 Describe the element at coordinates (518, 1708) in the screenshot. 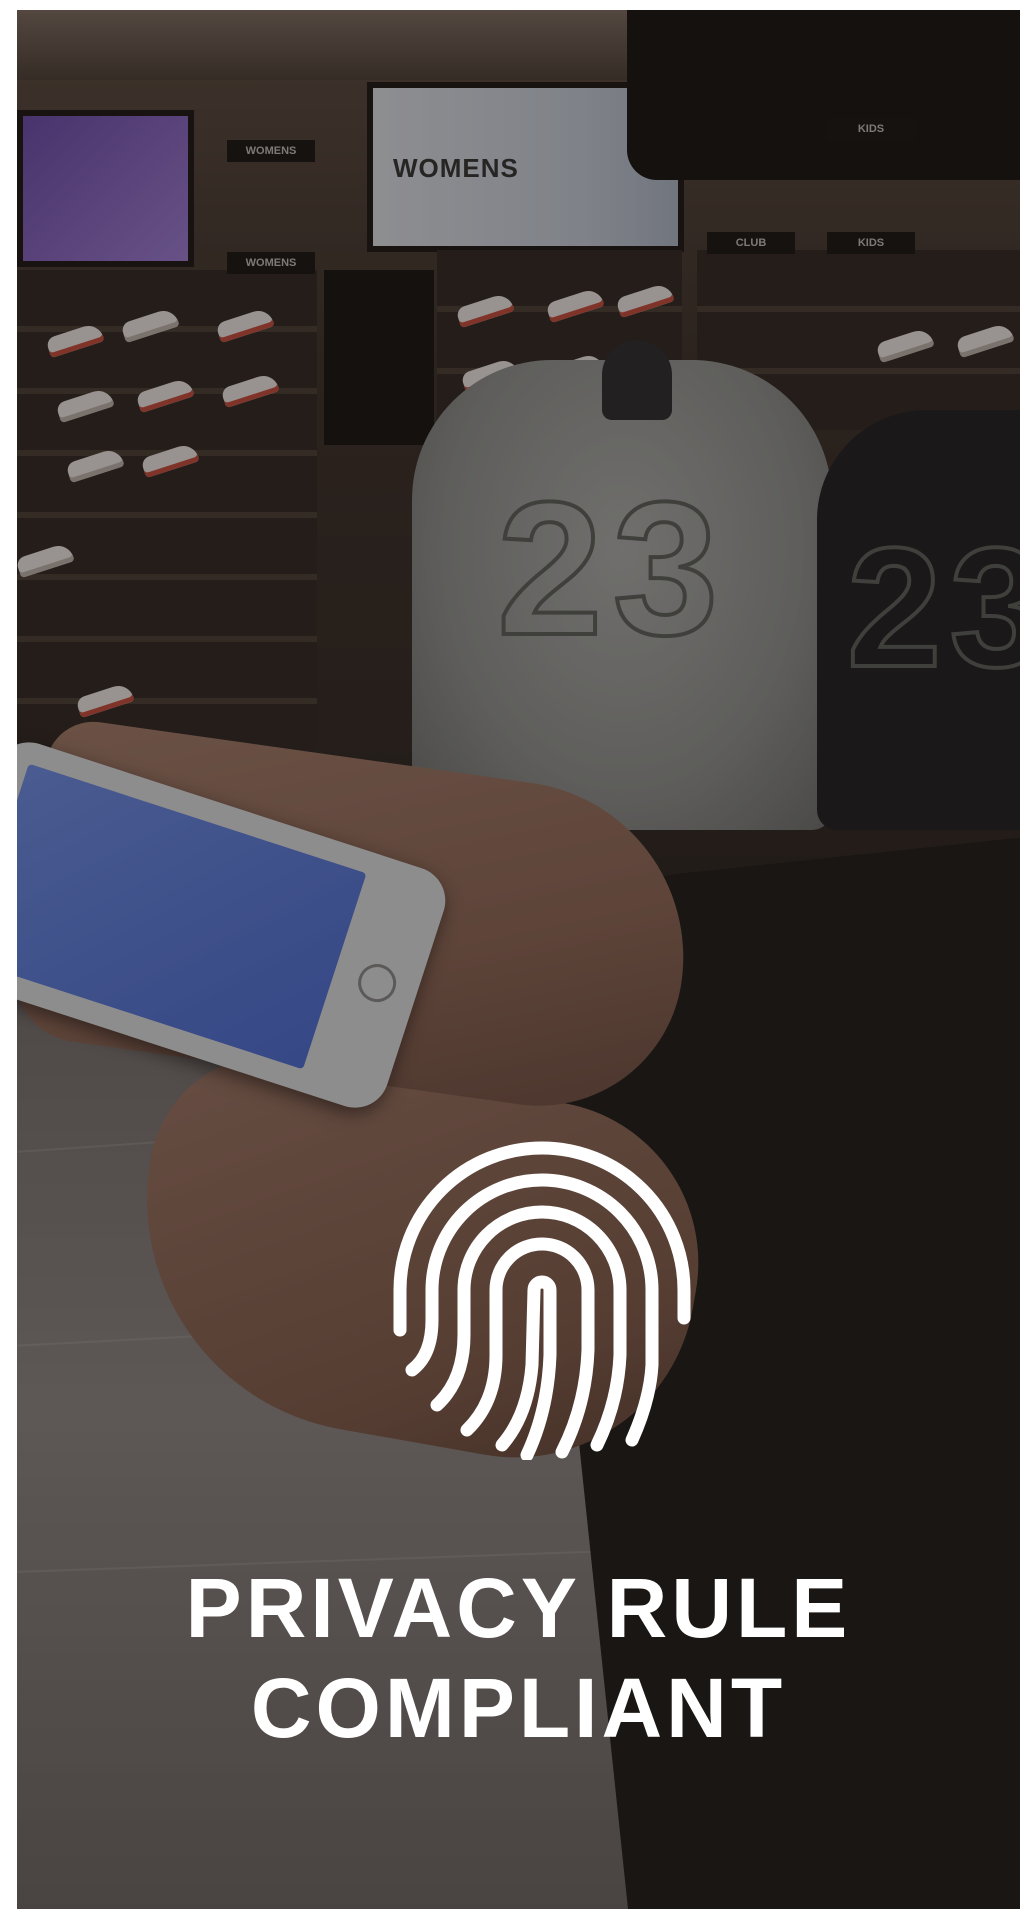

I see `headline-line-2: COMPLIANT` at that location.